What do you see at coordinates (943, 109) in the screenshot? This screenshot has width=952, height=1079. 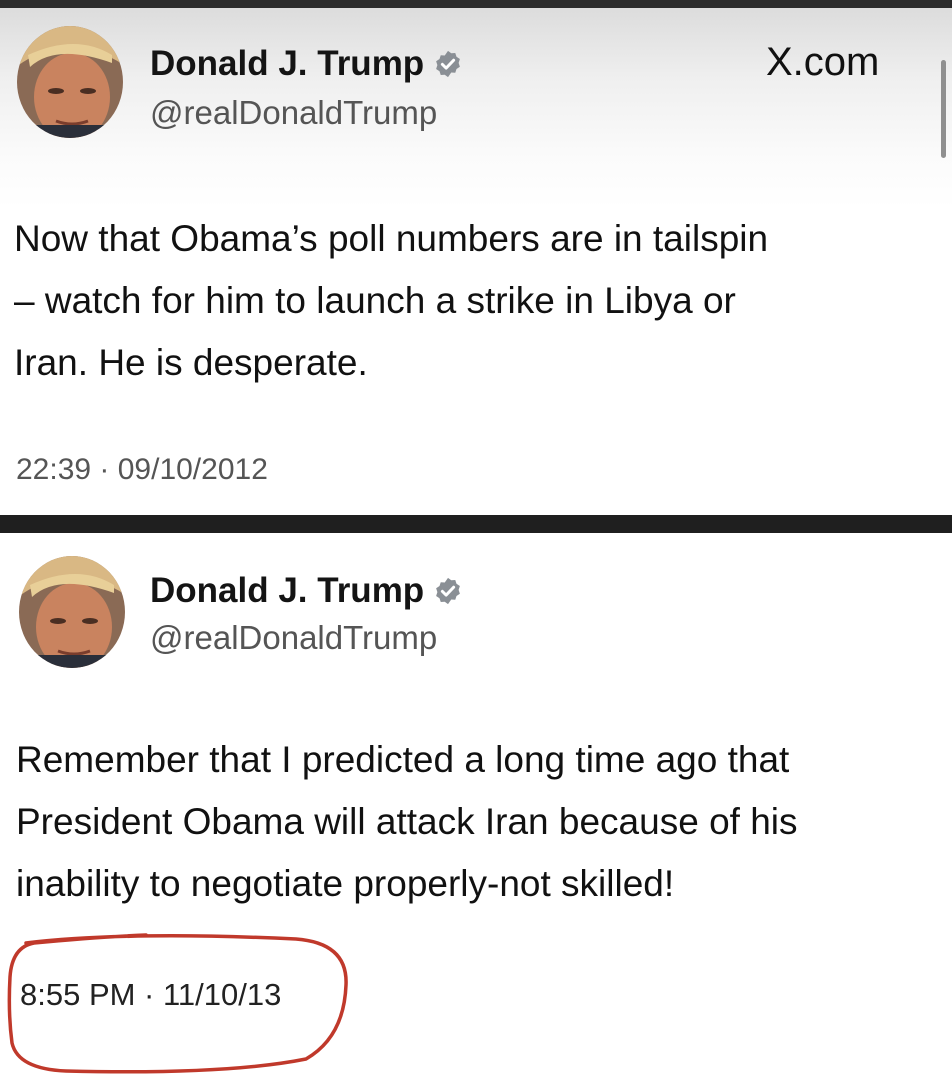 I see `scrollbar` at bounding box center [943, 109].